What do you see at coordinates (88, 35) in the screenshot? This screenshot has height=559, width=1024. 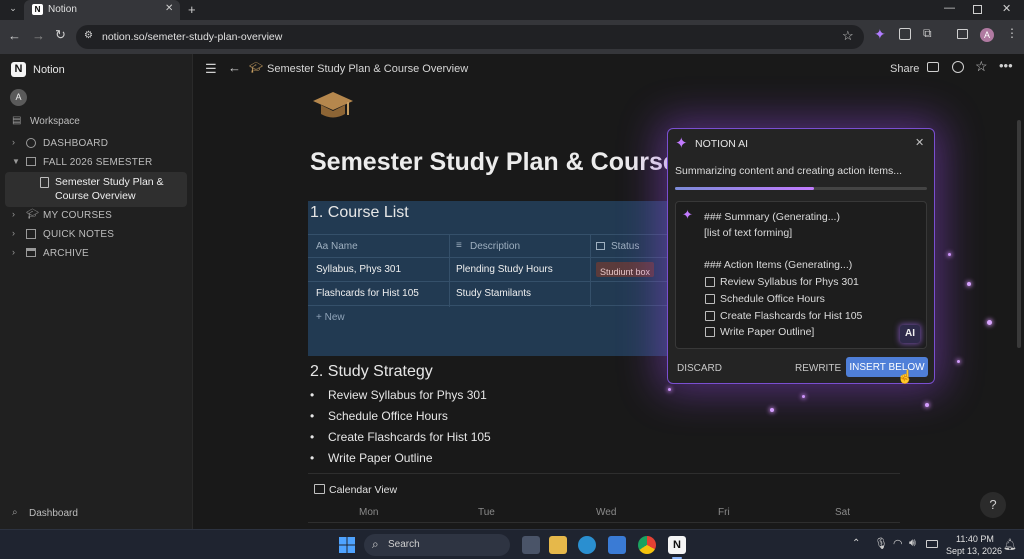 I see `site-info-icon: ⚙` at bounding box center [88, 35].